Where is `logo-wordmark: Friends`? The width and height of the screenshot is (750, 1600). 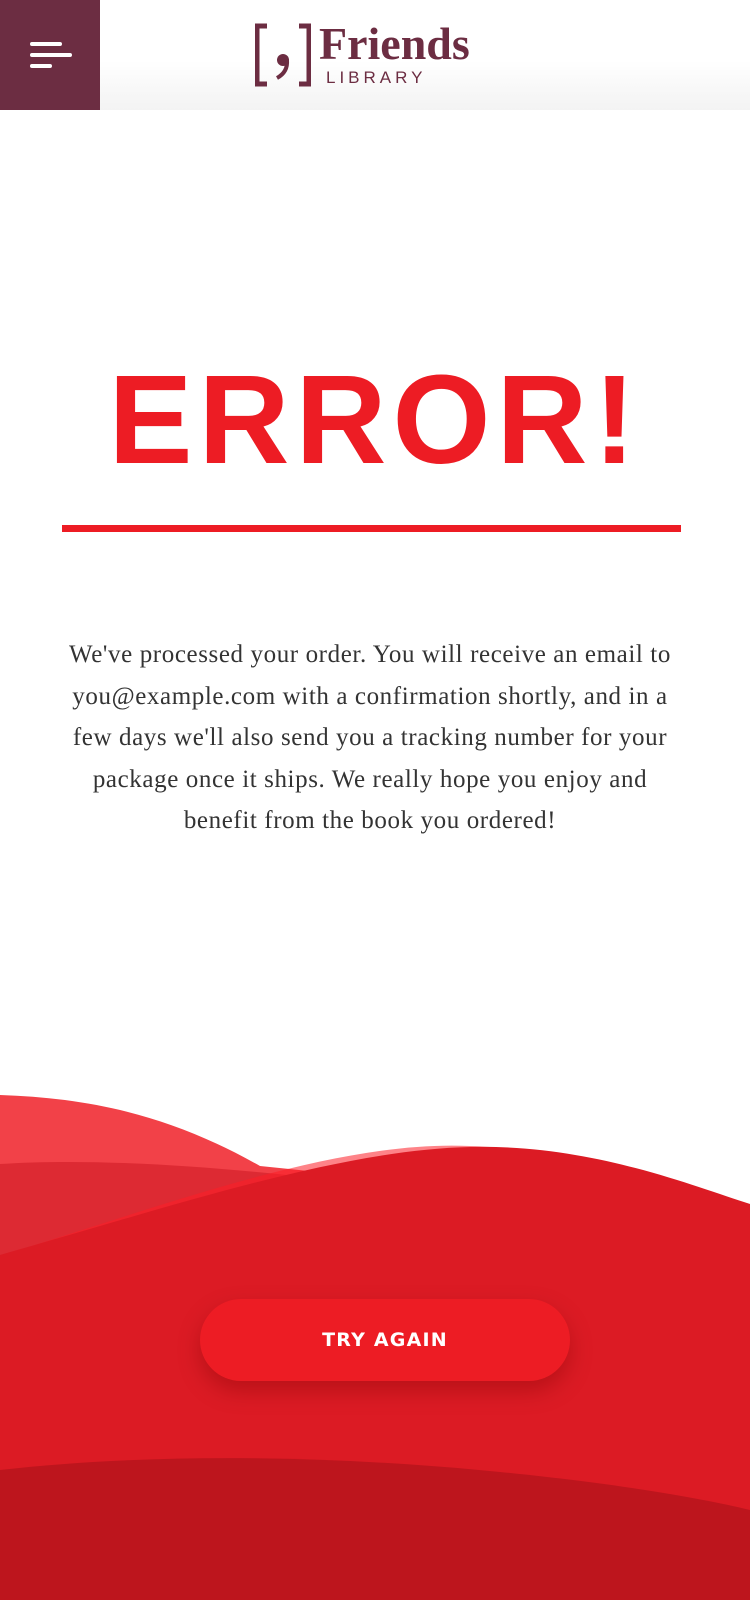
logo-wordmark: Friends is located at coordinates (394, 43).